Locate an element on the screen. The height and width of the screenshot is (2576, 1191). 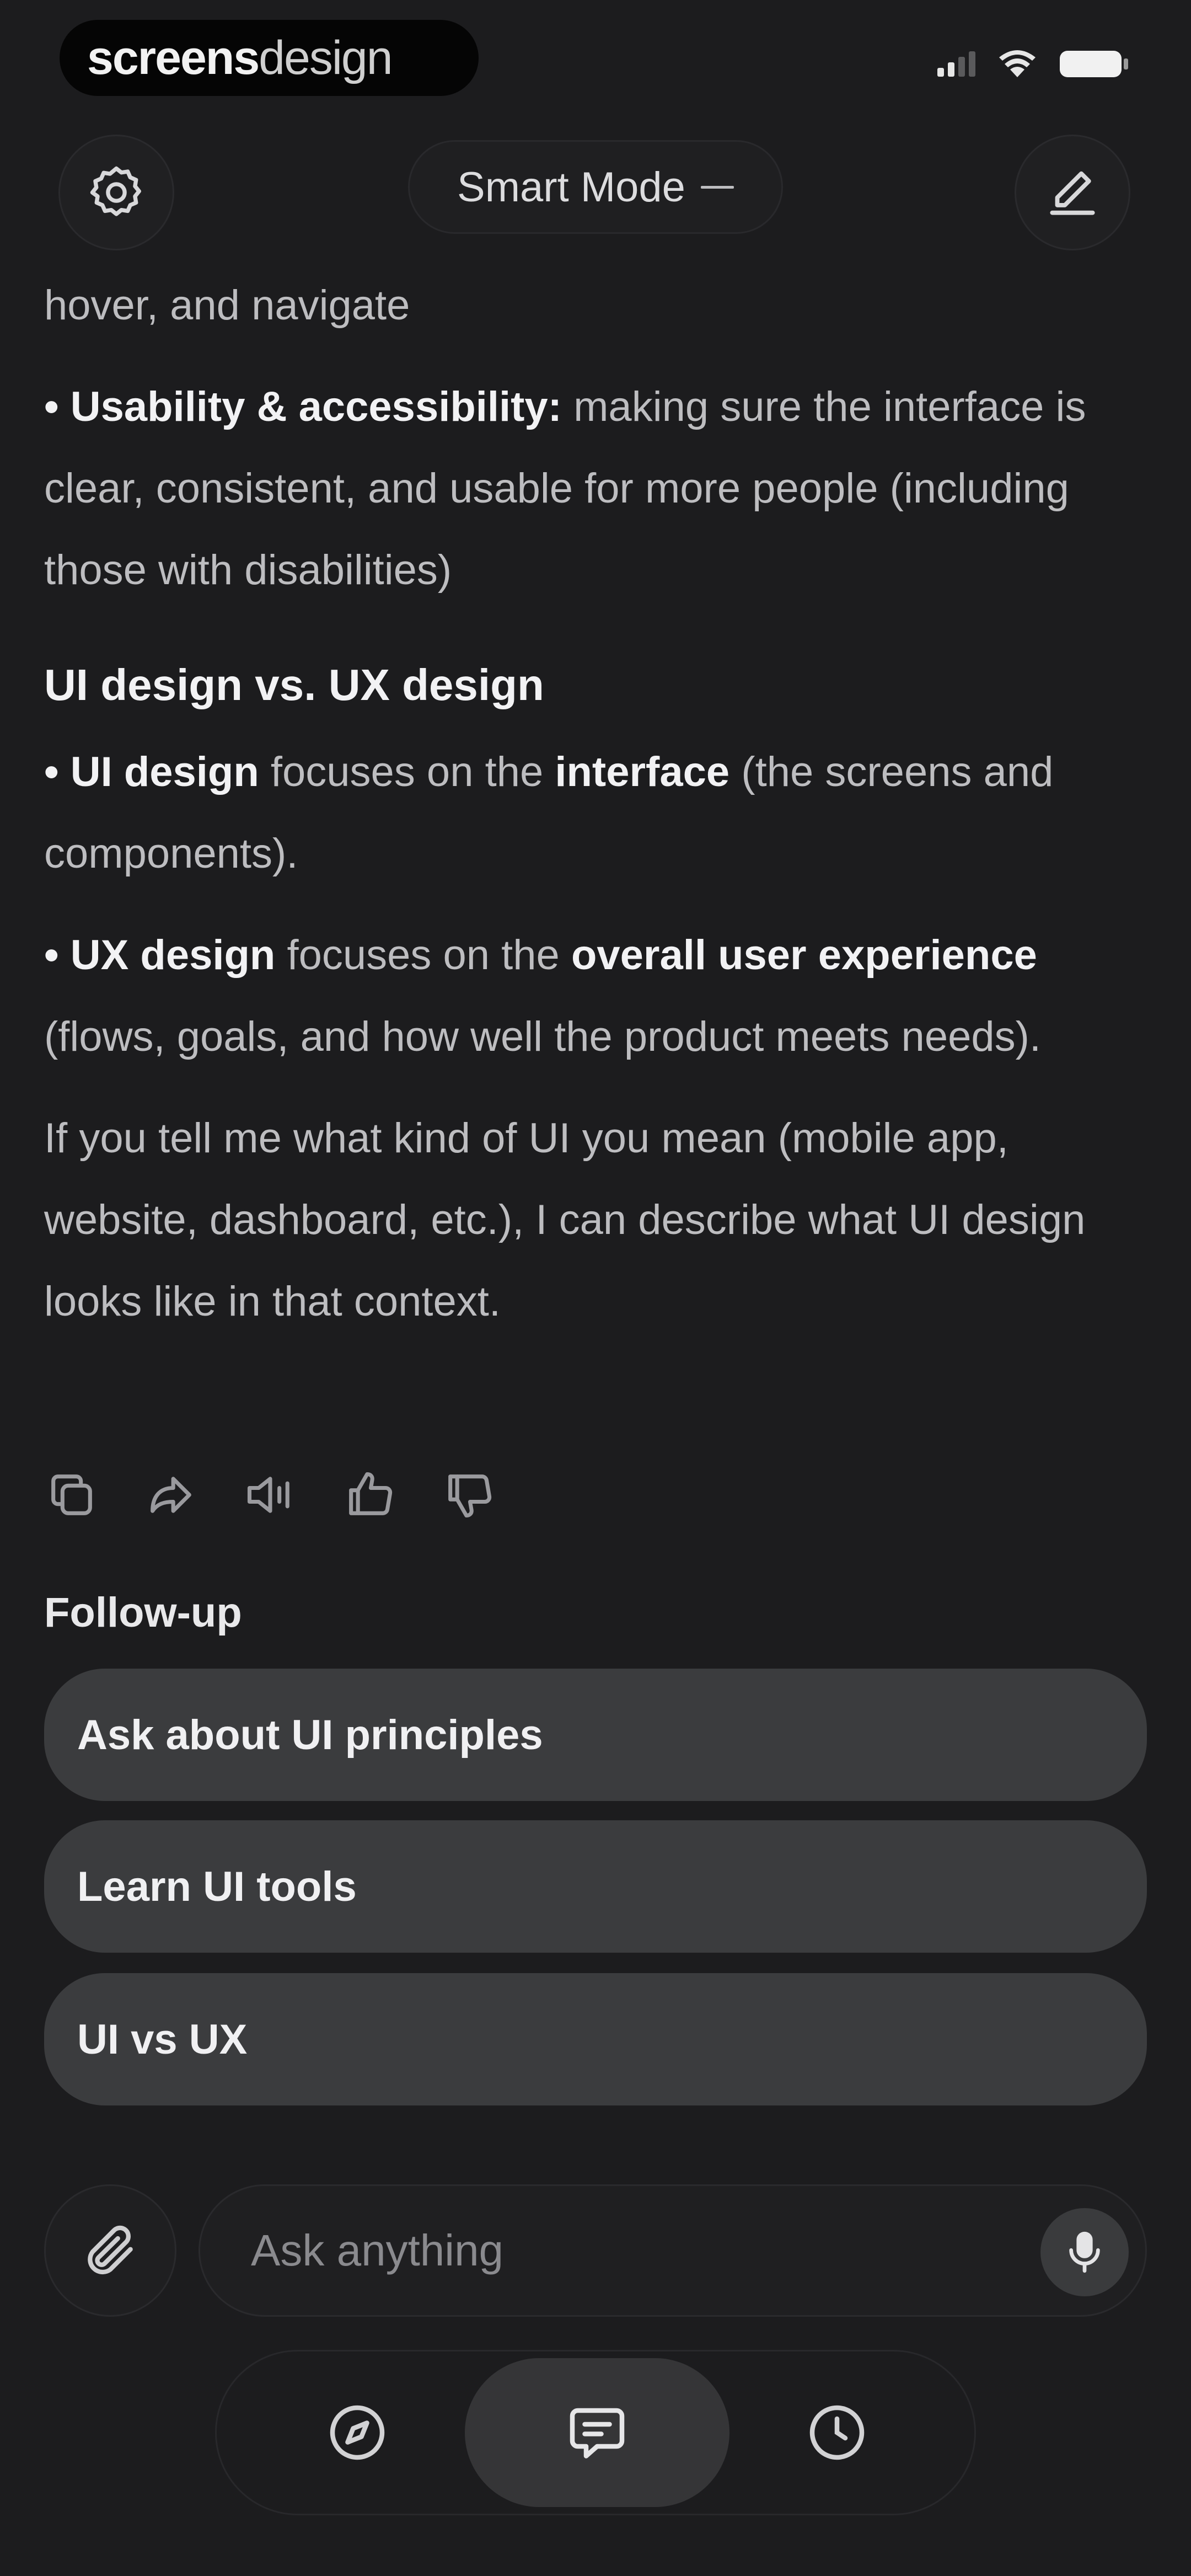
tab-chat is located at coordinates (597, 2432).